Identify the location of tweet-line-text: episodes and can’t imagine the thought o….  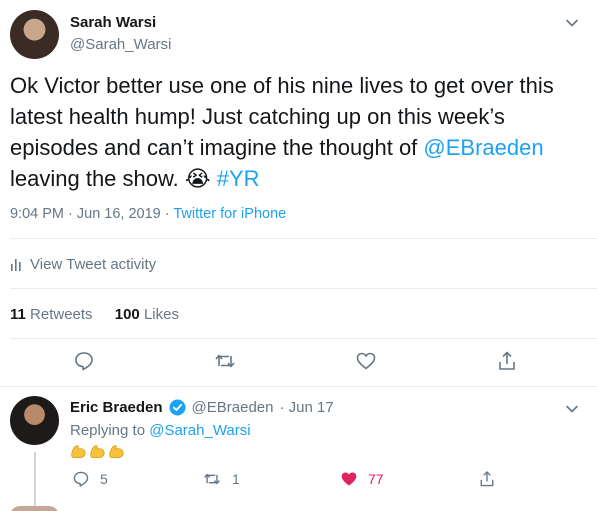
(217, 147).